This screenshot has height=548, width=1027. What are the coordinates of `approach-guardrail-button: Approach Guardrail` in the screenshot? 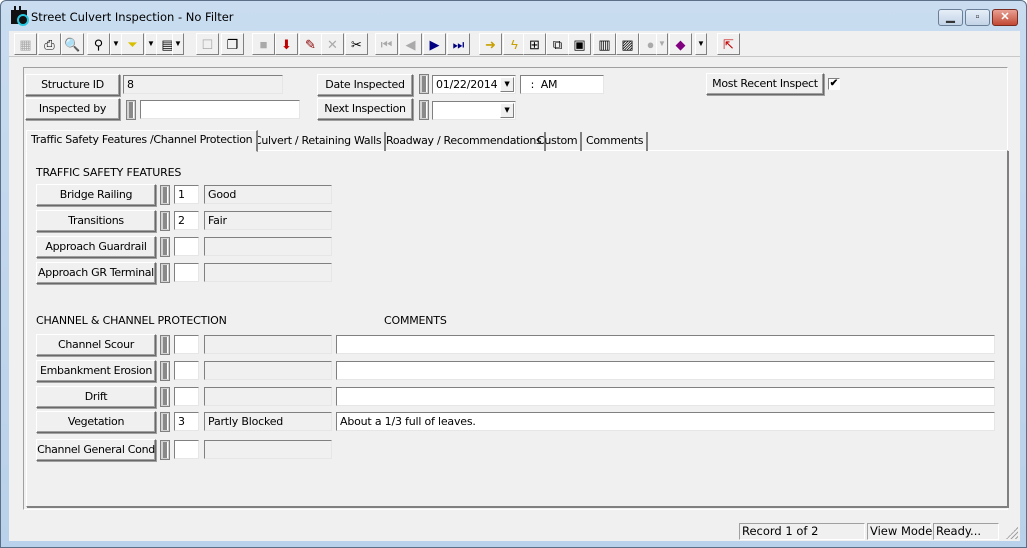 It's located at (96, 247).